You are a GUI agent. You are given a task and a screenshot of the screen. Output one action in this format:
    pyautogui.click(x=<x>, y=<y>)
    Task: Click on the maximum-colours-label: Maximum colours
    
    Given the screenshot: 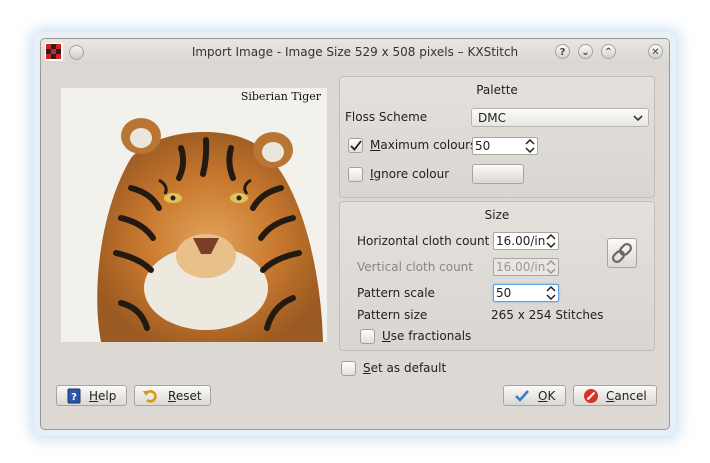 What is the action you would take?
    pyautogui.click(x=423, y=145)
    